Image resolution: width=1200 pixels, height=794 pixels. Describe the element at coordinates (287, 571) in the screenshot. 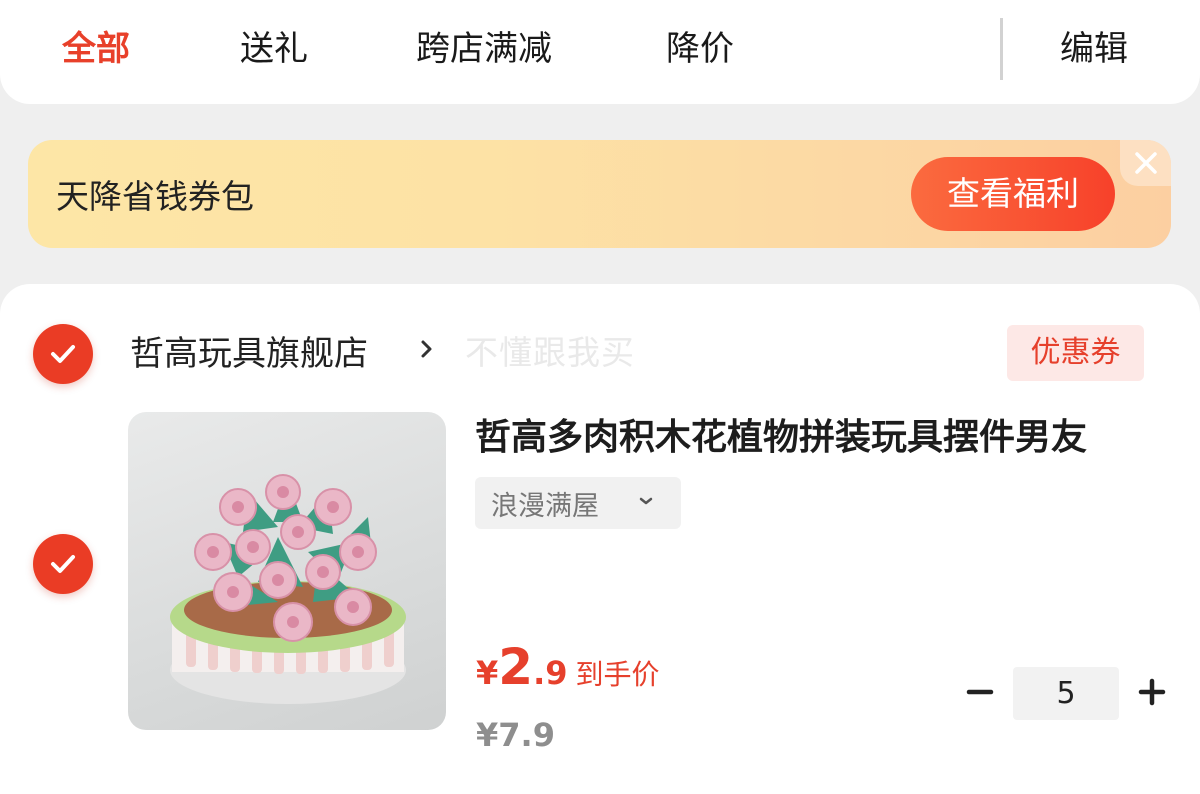

I see `product-image` at that location.